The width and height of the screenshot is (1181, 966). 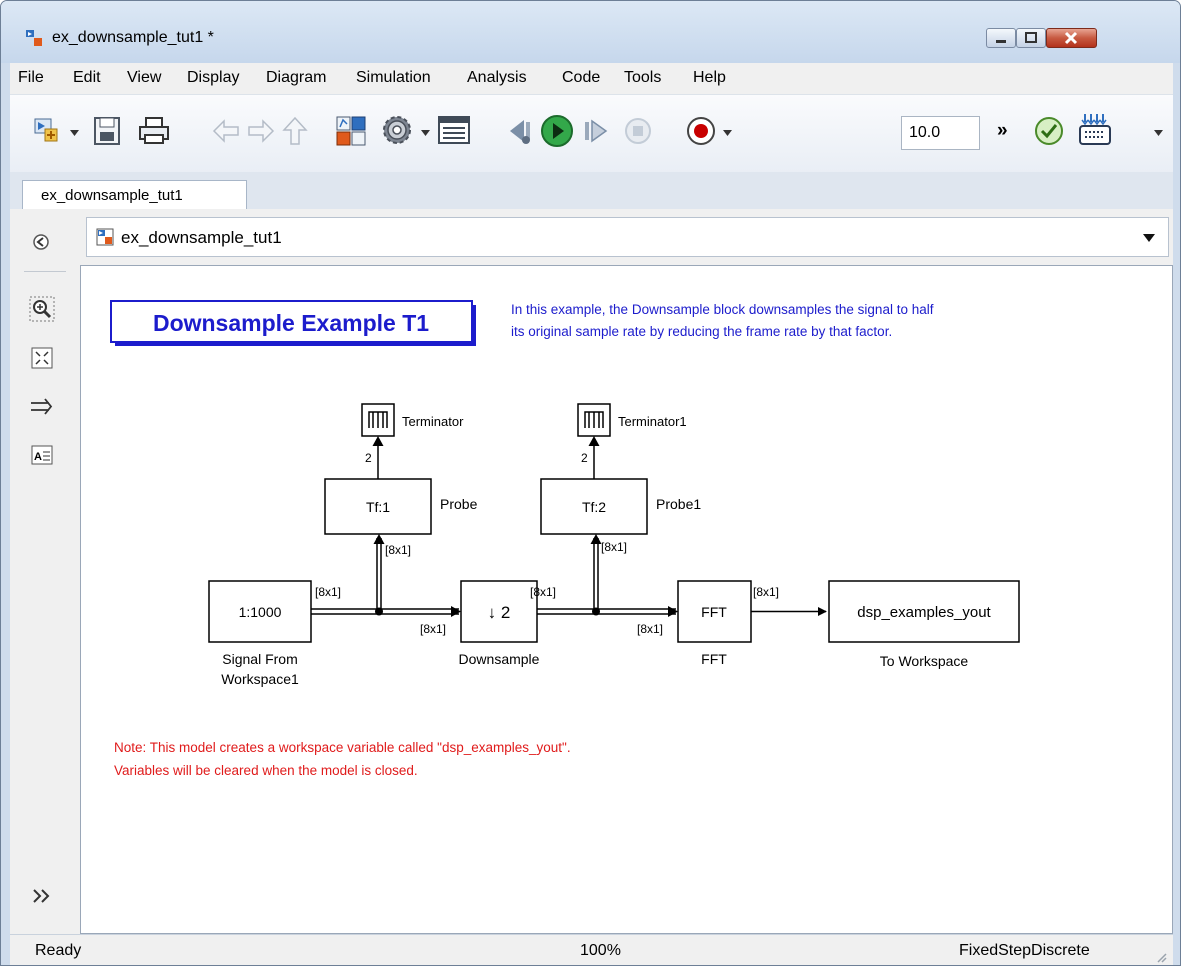 What do you see at coordinates (393, 78) in the screenshot?
I see `menu-simulation: Simulation` at bounding box center [393, 78].